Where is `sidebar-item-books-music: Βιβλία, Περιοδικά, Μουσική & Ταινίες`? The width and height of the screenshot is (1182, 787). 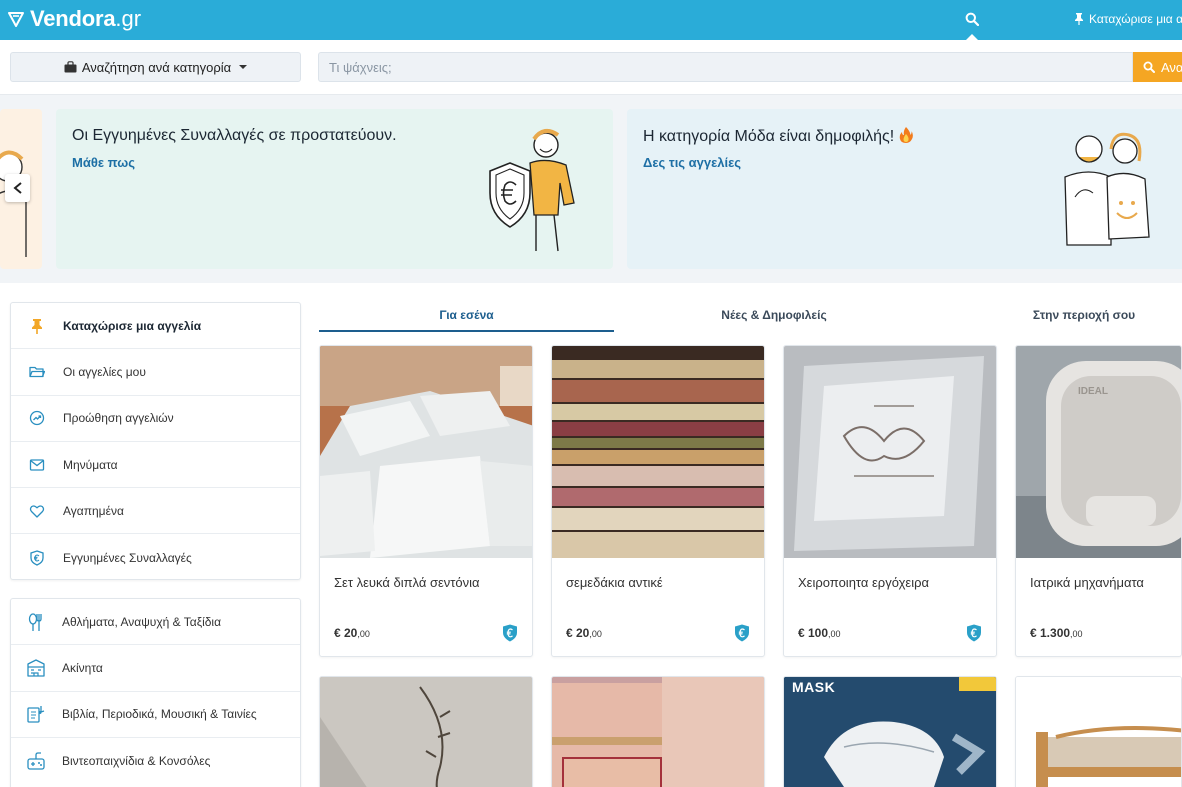 sidebar-item-books-music: Βιβλία, Περιοδικά, Μουσική & Ταινίες is located at coordinates (155, 715).